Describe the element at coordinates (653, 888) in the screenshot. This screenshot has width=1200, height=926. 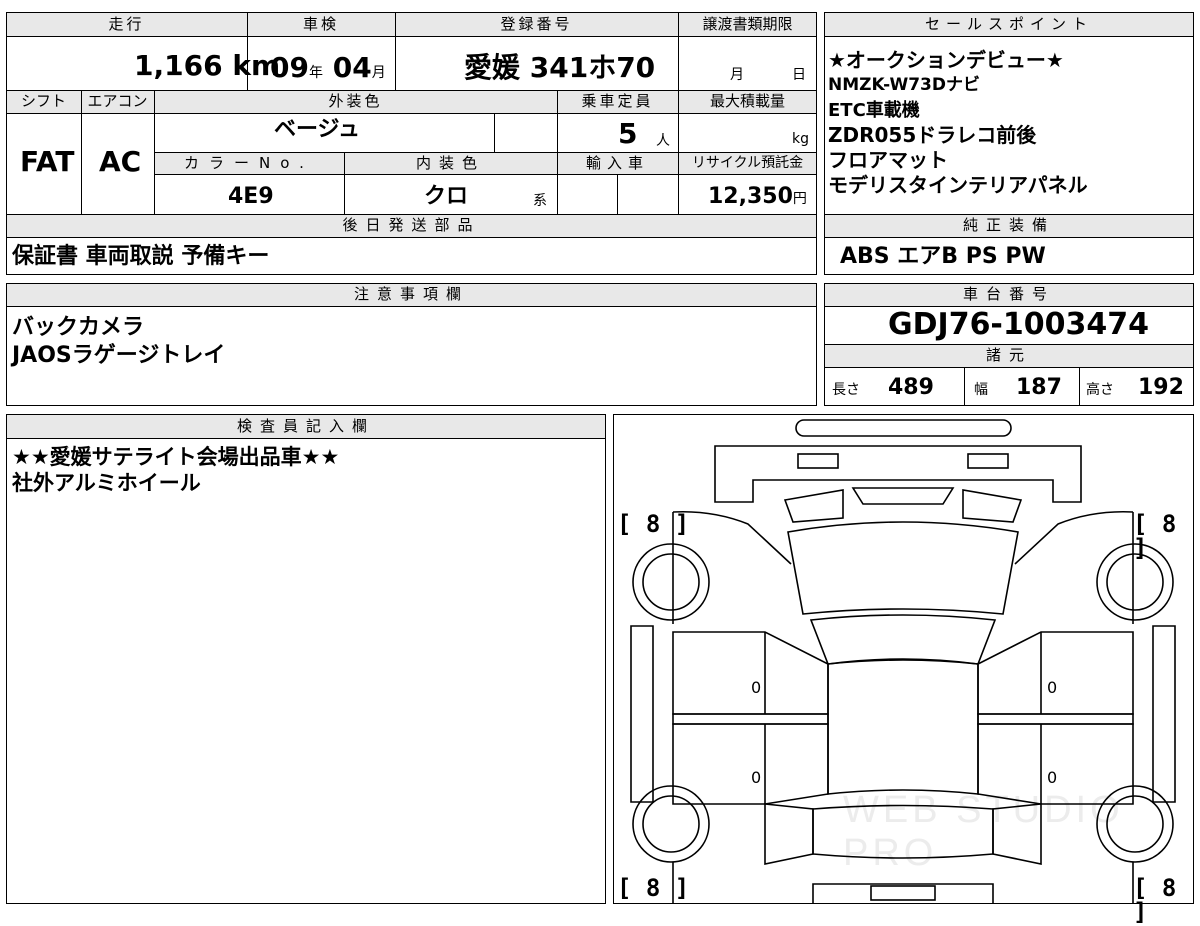
I see `tire-rating-rear-left: [ 8 ]` at that location.